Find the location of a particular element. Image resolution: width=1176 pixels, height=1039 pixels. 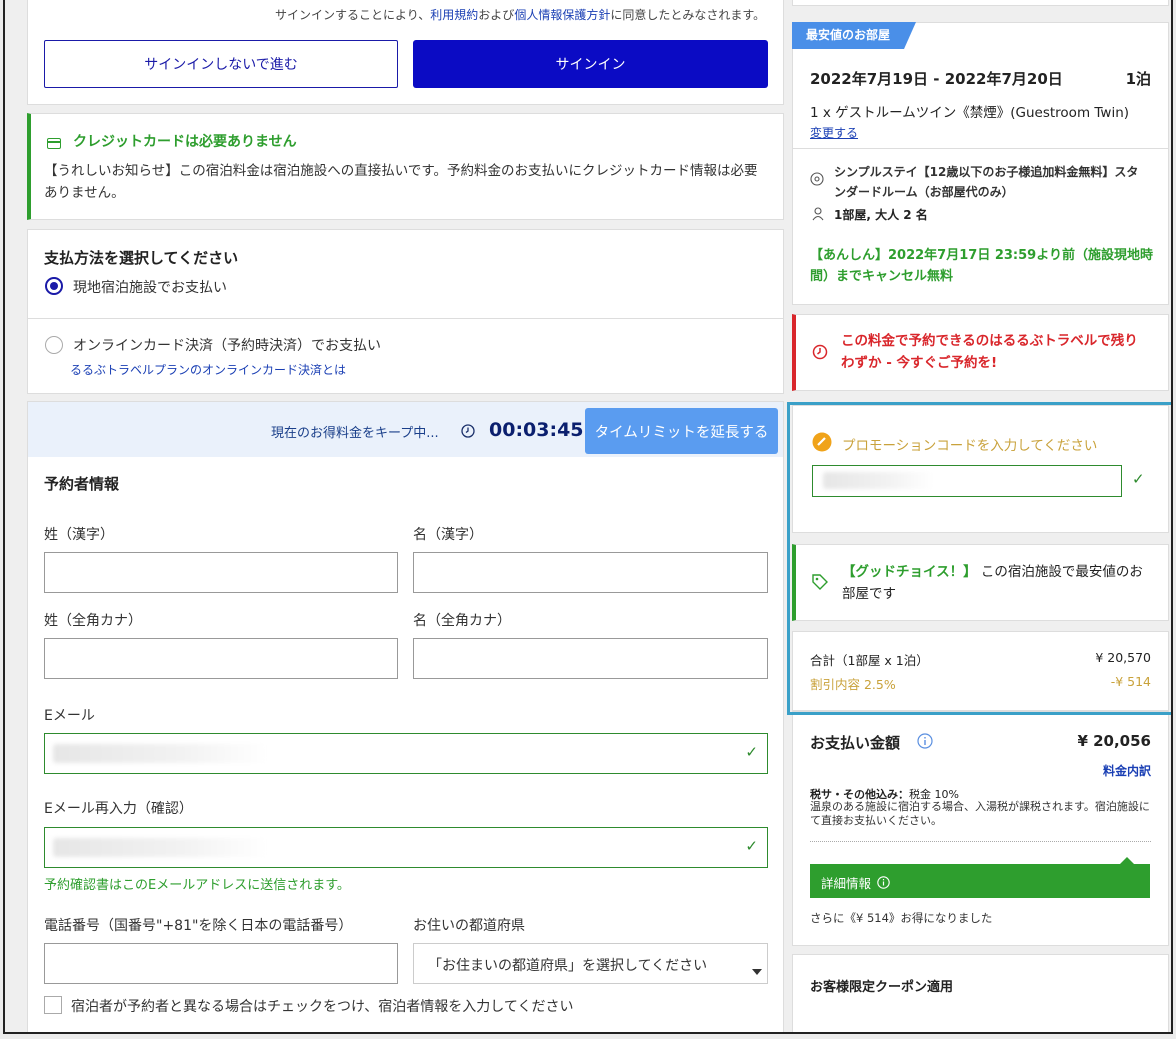

pay-label: お支払い金額 is located at coordinates (855, 743).